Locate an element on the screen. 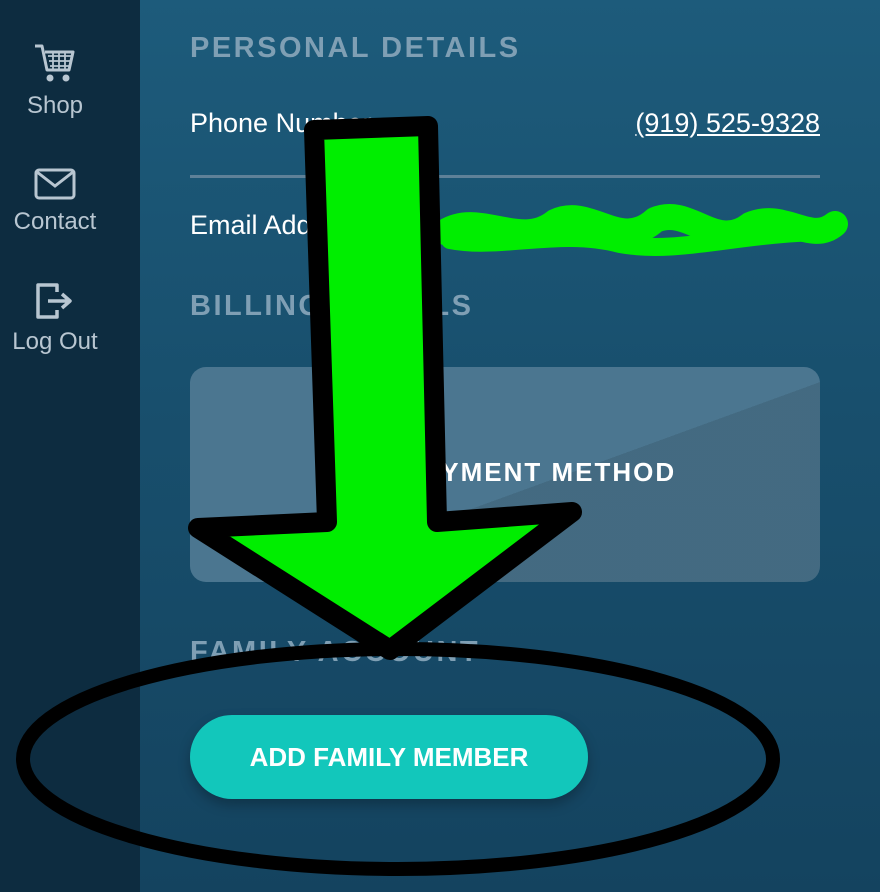  email-label: Email Address is located at coordinates (276, 225).